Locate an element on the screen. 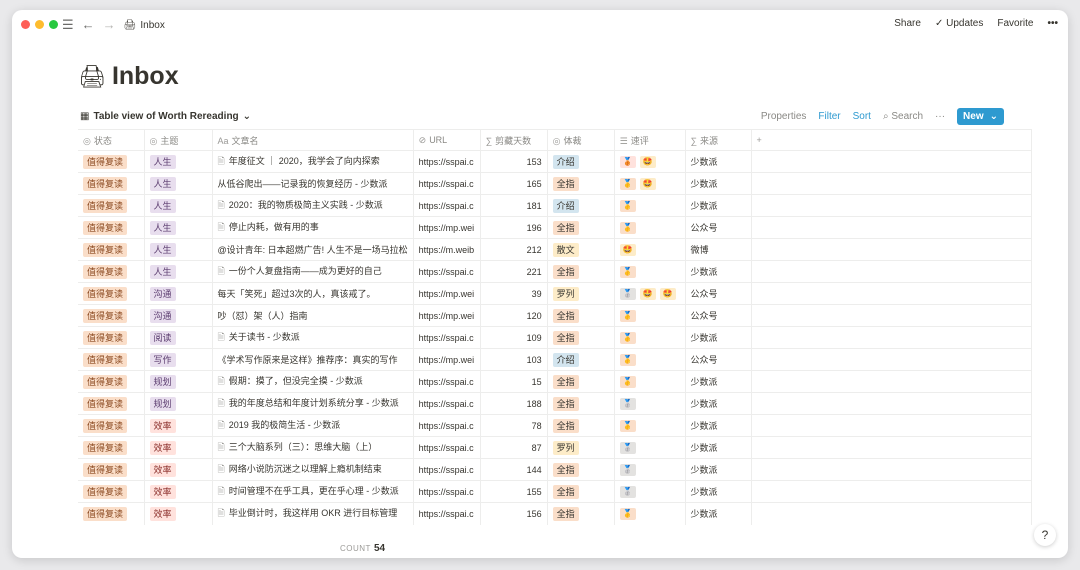 The height and width of the screenshot is (570, 1080). review-cell: 🥈 is located at coordinates (650, 403).